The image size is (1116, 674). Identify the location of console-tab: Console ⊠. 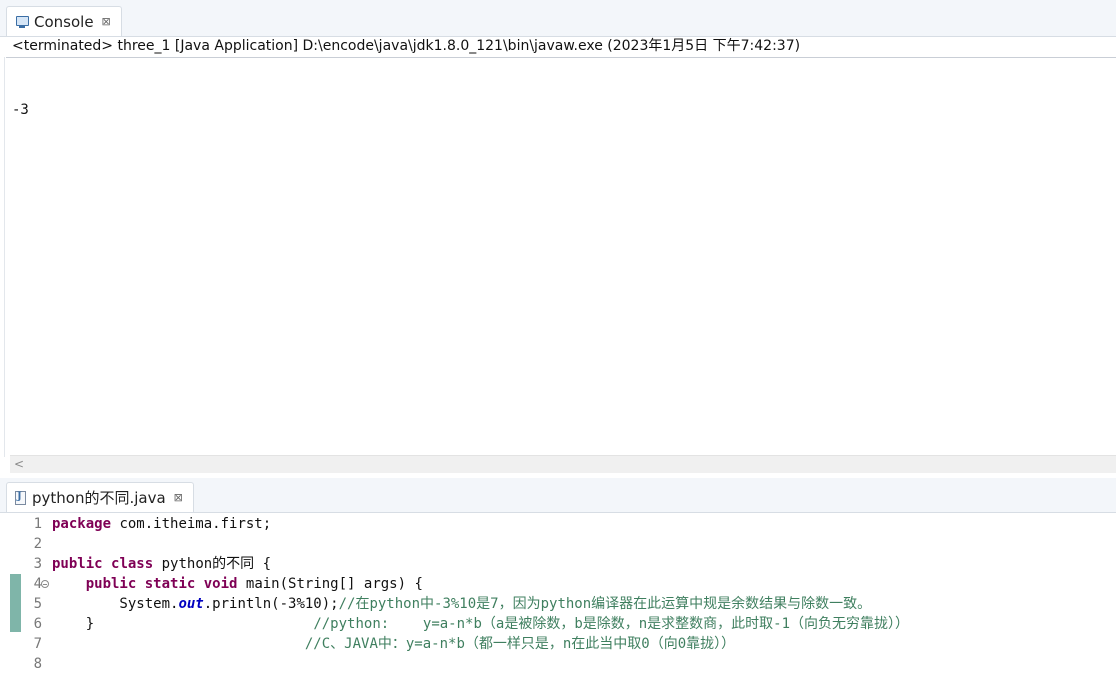
(64, 21).